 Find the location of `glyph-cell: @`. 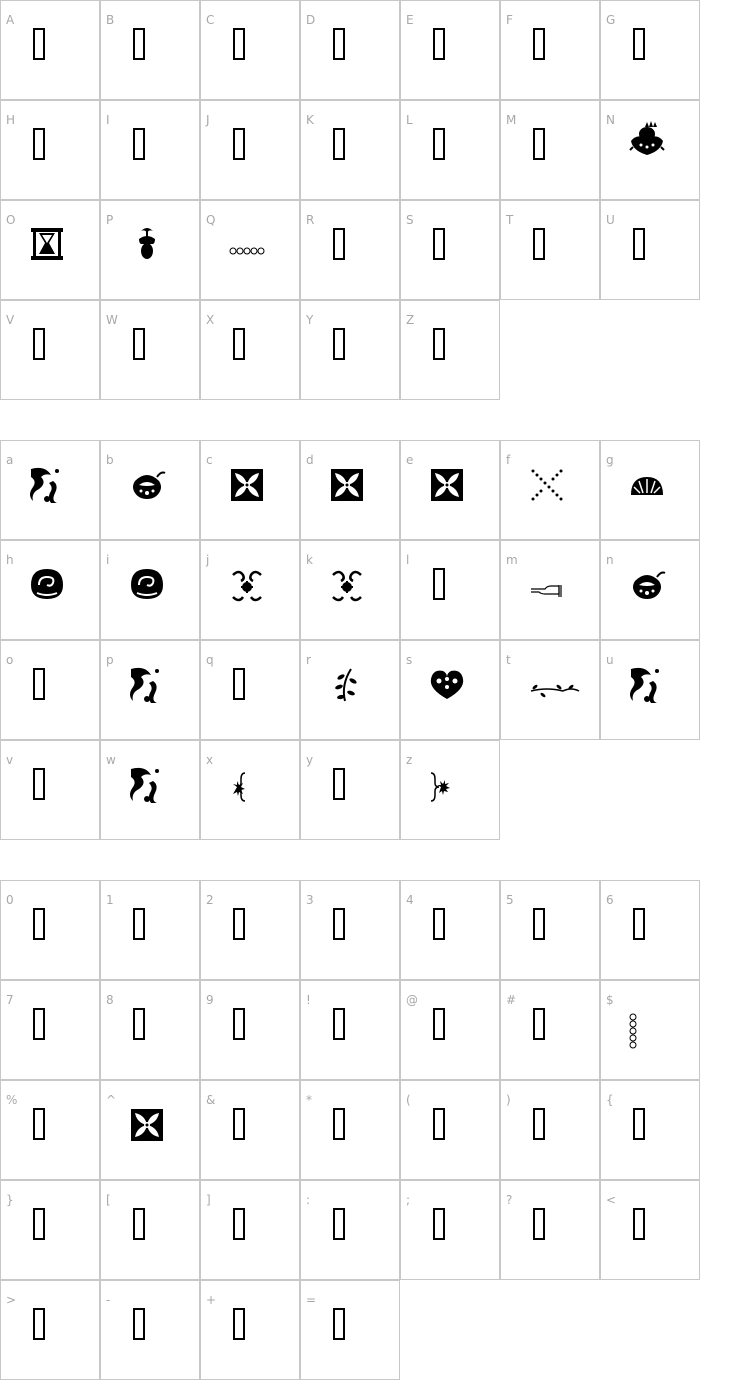

glyph-cell: @ is located at coordinates (450, 1030).